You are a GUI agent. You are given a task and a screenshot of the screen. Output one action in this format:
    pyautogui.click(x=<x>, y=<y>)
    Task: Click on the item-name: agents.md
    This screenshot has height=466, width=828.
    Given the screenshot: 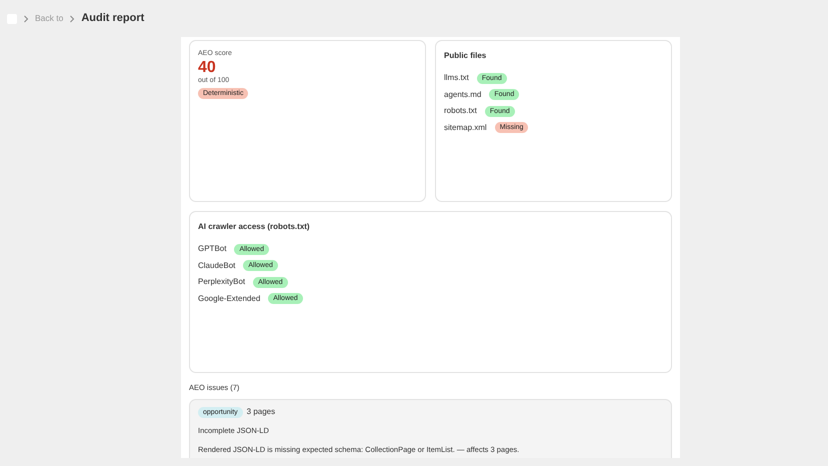 What is the action you would take?
    pyautogui.click(x=463, y=94)
    